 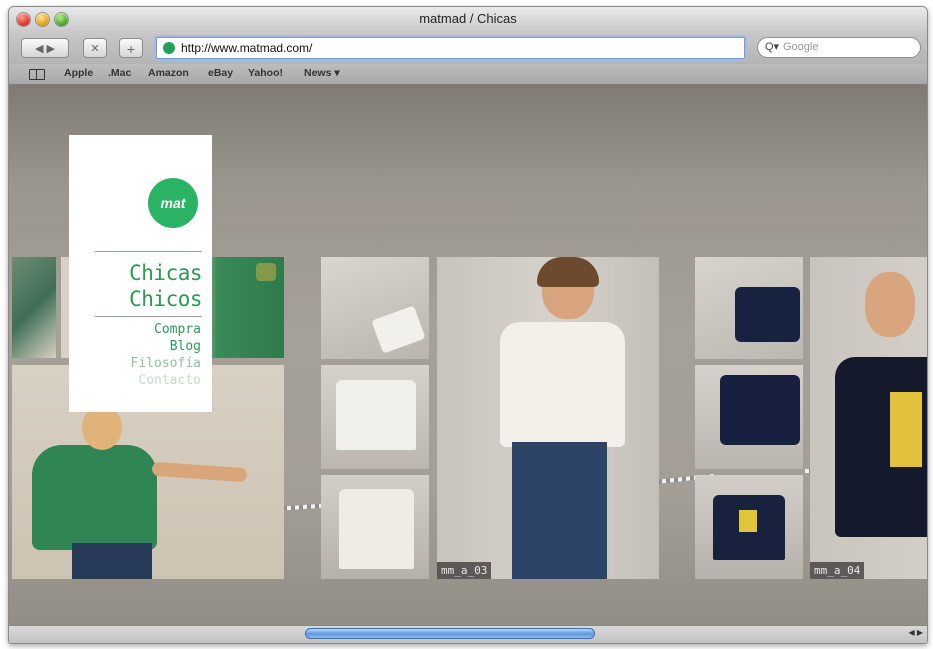 What do you see at coordinates (45, 48) in the screenshot?
I see `back-forward-button: ◀ ▶` at bounding box center [45, 48].